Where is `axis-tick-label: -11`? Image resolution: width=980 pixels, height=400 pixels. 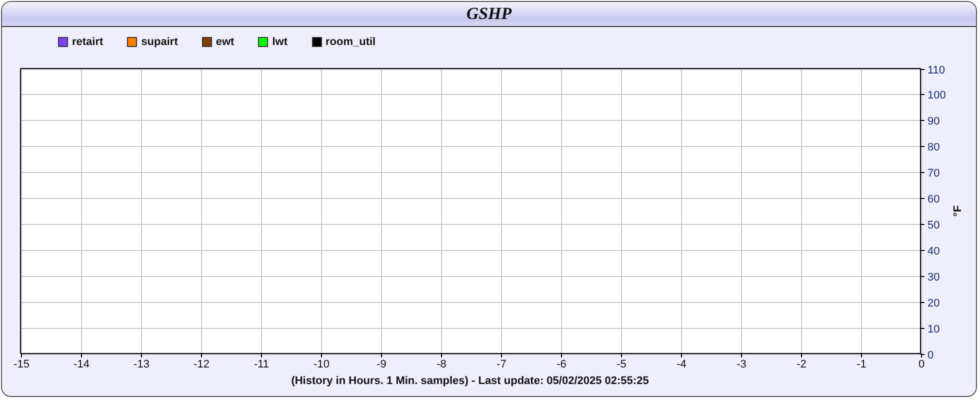 axis-tick-label: -11 is located at coordinates (262, 364).